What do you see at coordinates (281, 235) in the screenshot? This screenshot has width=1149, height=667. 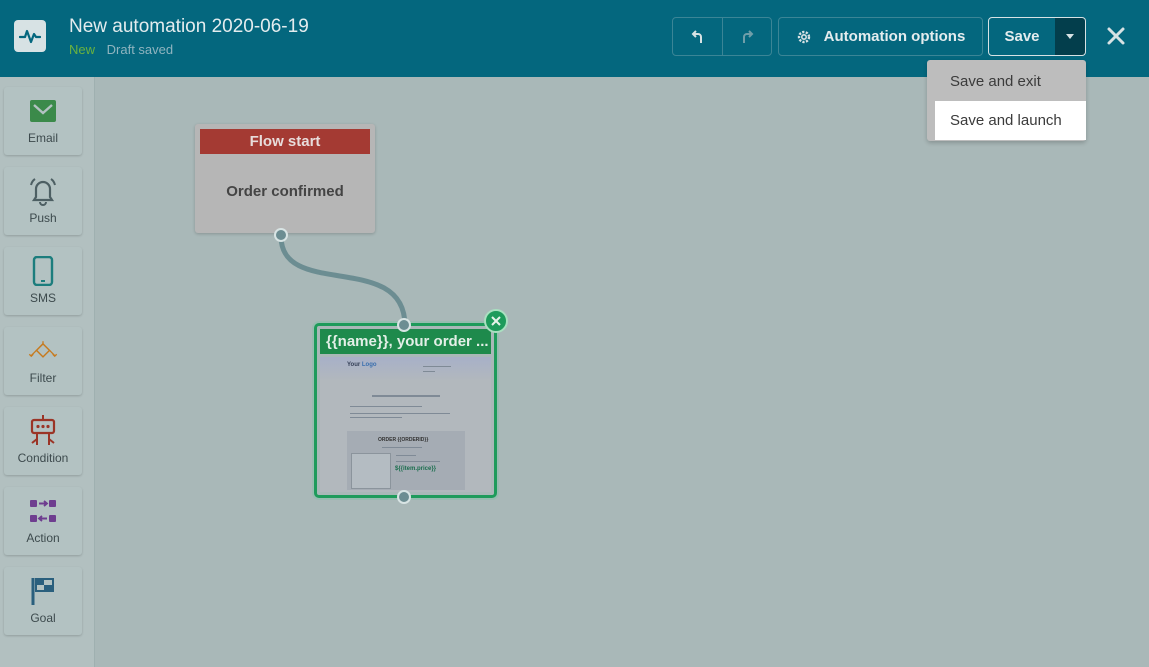 I see `flow-start-output-port` at bounding box center [281, 235].